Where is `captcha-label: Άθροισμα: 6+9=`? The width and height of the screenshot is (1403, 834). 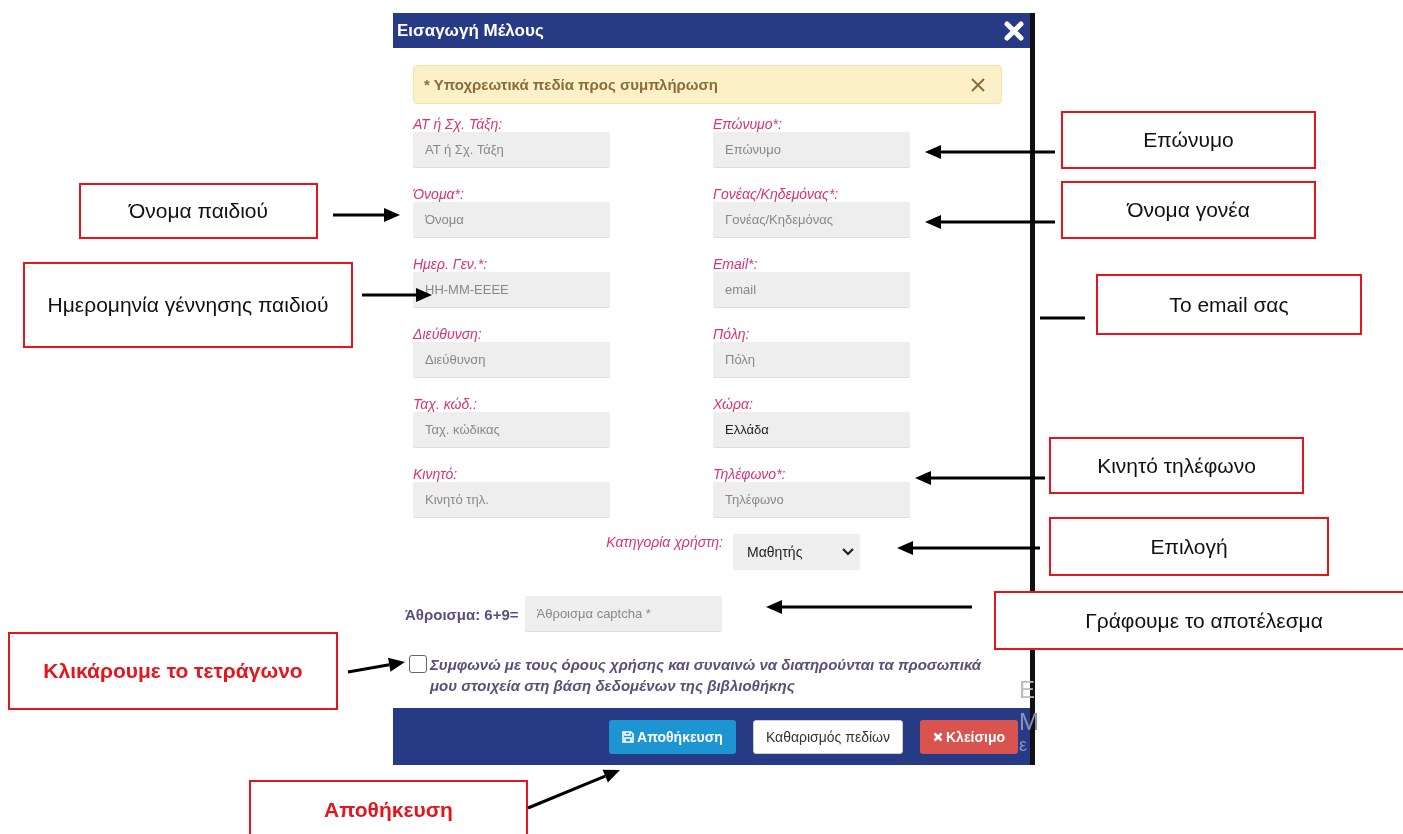 captcha-label: Άθροισμα: 6+9= is located at coordinates (462, 614).